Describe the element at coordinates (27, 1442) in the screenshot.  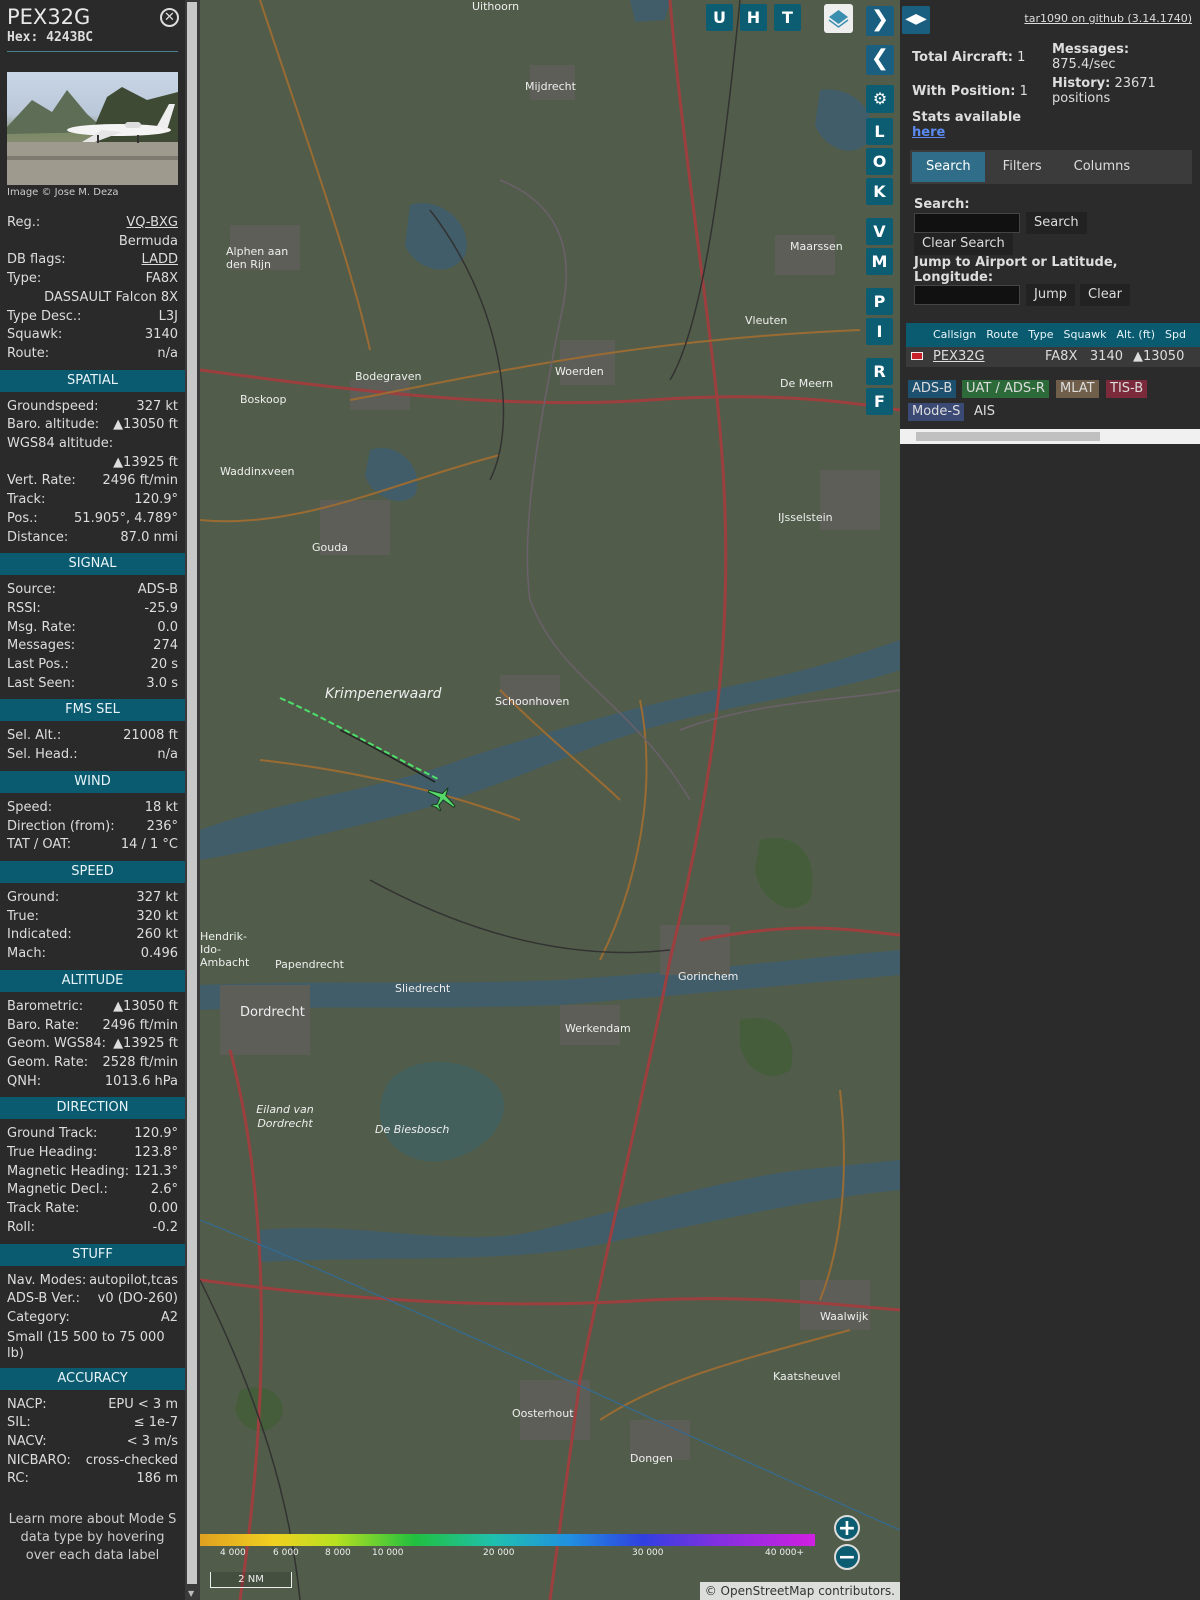
I see `info-label: NACV:` at that location.